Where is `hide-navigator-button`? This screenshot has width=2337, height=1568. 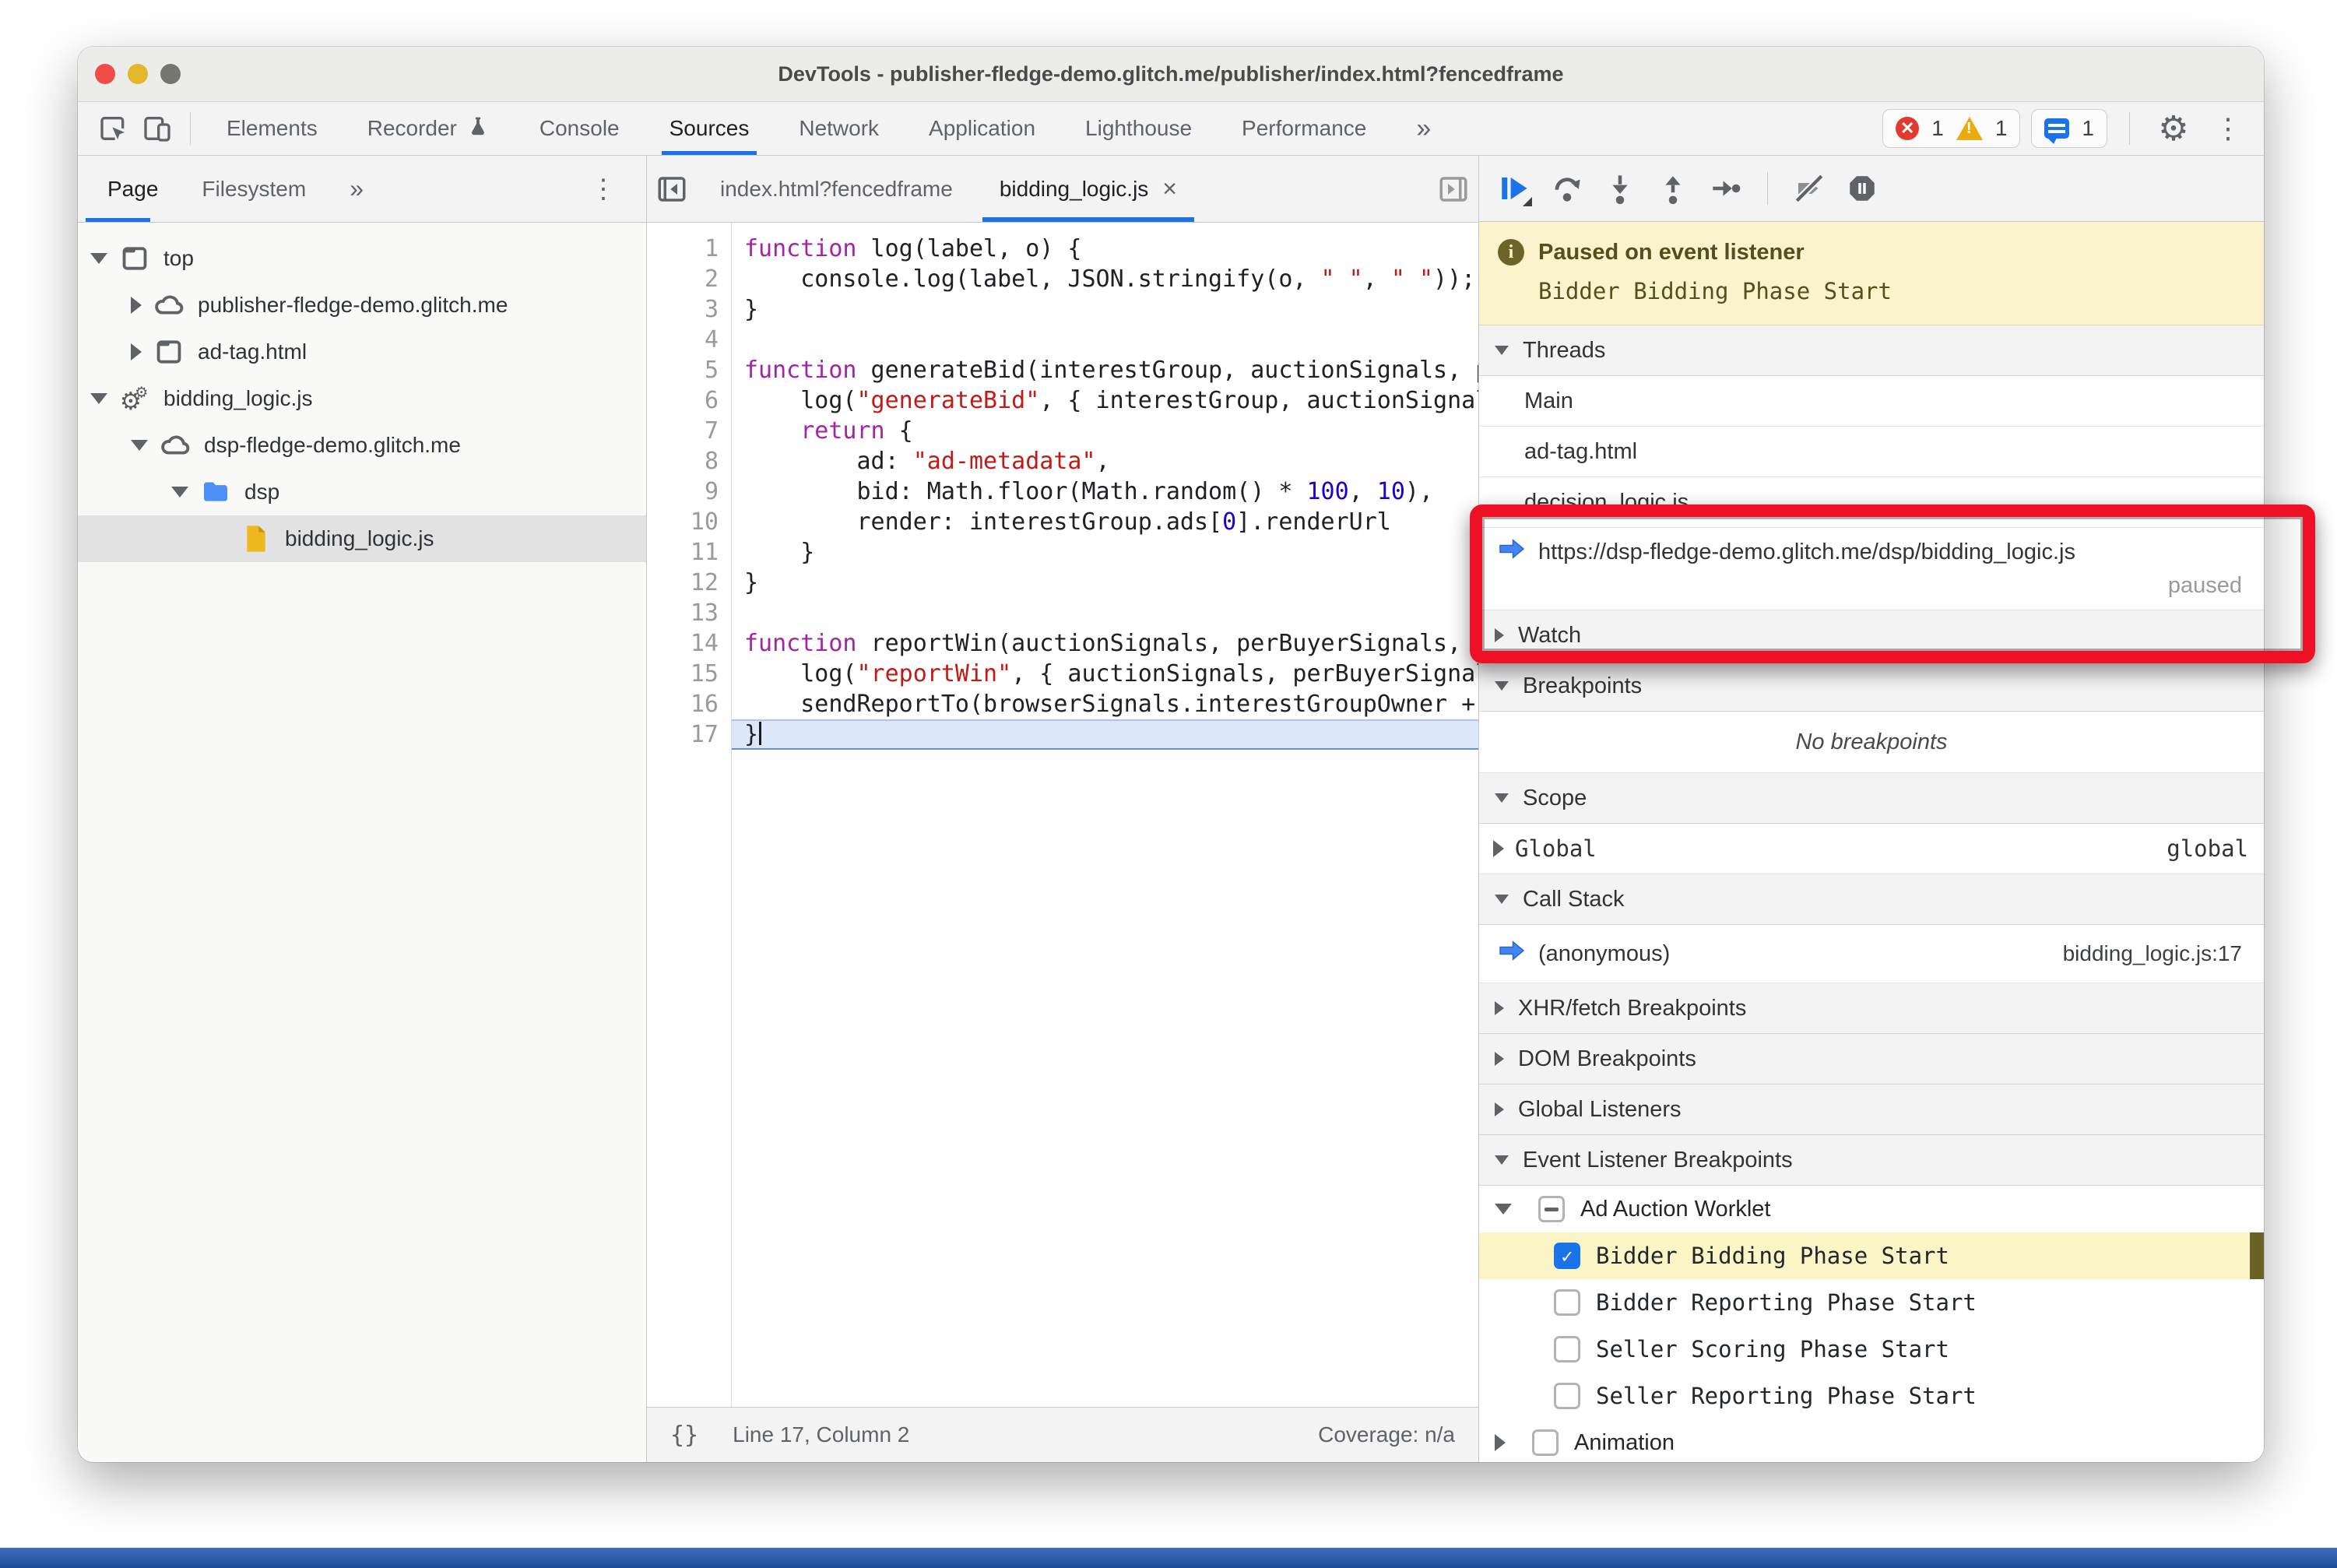 hide-navigator-button is located at coordinates (672, 189).